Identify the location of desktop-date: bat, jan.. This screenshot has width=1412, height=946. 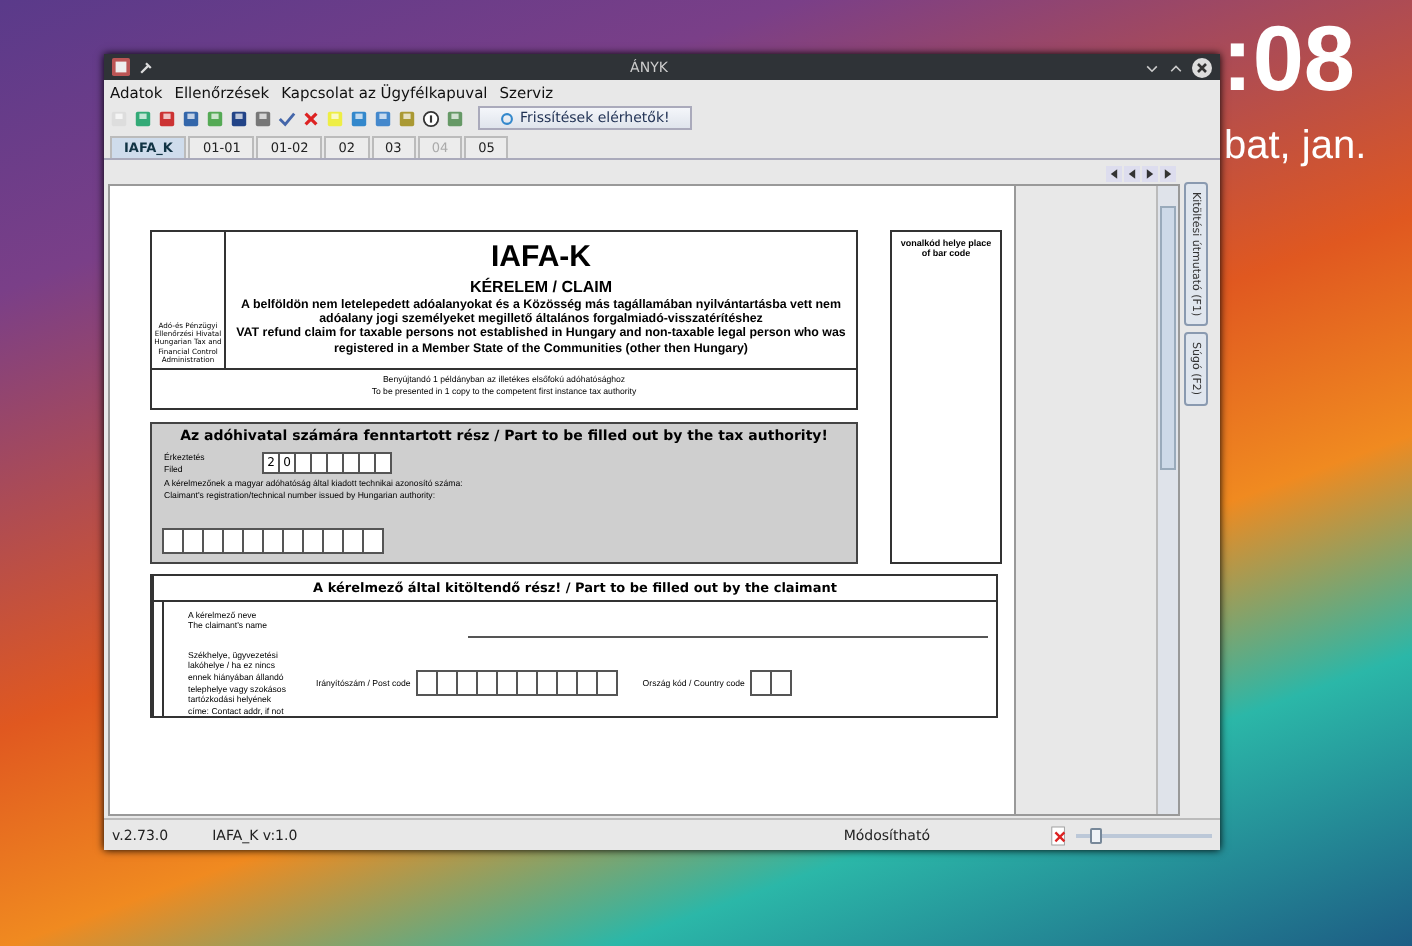
(1295, 147).